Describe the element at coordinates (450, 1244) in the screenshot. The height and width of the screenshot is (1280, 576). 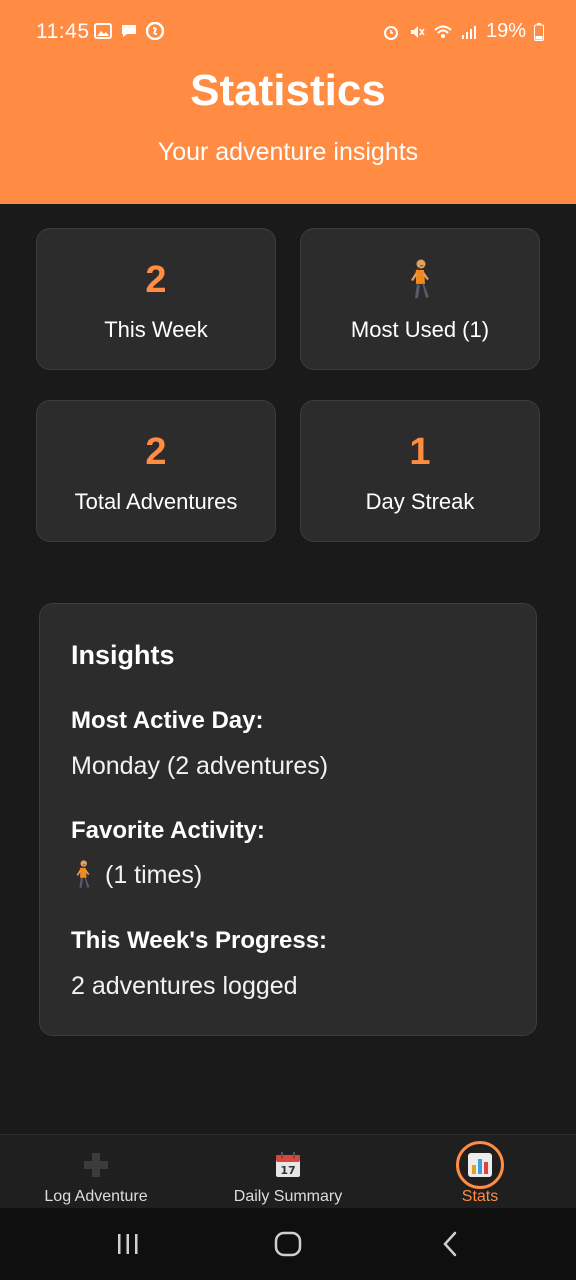
I see `back-icon` at that location.